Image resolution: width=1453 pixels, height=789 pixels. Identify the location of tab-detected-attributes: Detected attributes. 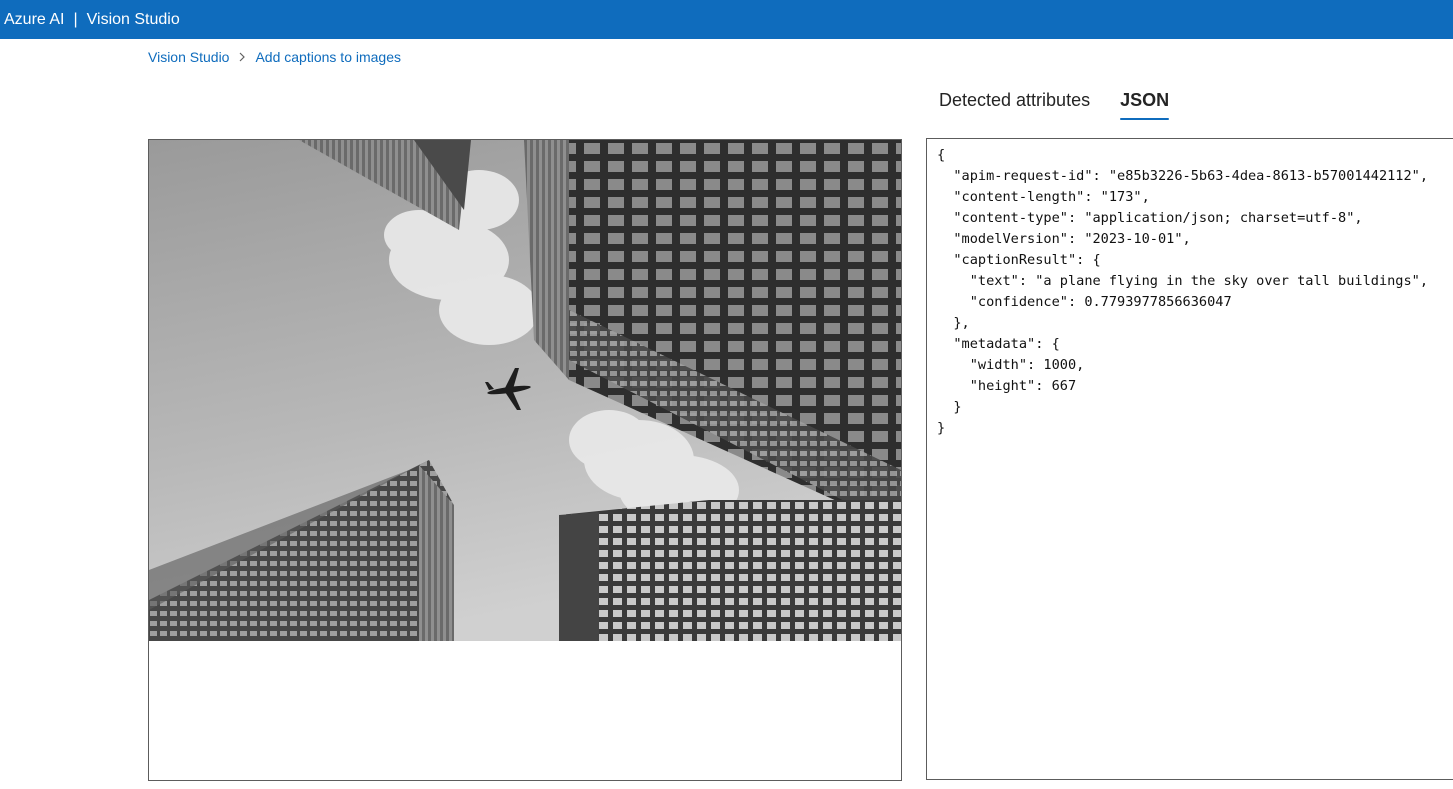
(1014, 104).